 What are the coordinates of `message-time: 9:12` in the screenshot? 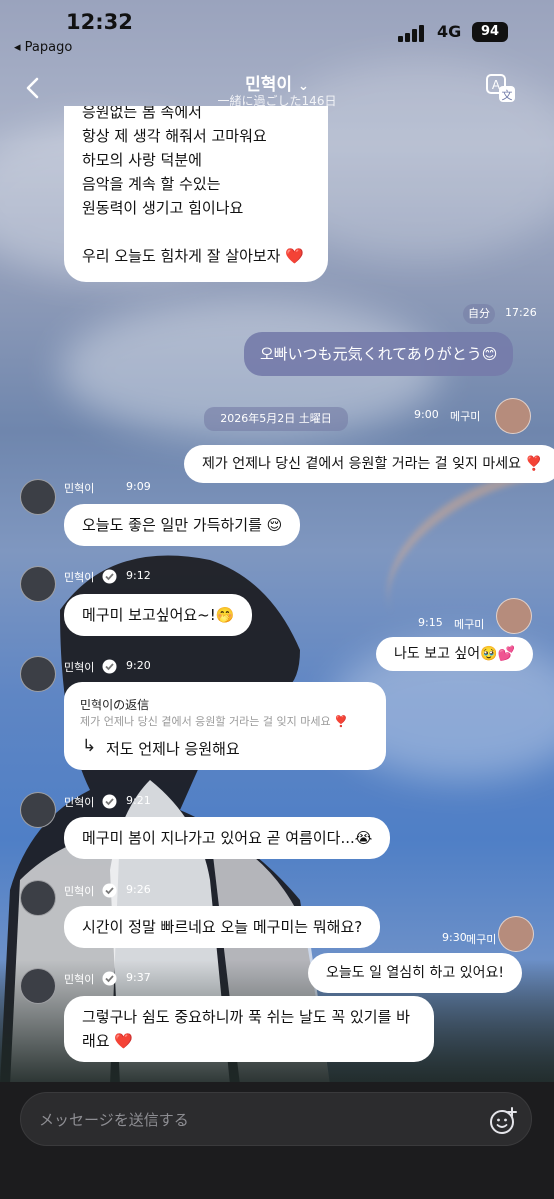 It's located at (138, 575).